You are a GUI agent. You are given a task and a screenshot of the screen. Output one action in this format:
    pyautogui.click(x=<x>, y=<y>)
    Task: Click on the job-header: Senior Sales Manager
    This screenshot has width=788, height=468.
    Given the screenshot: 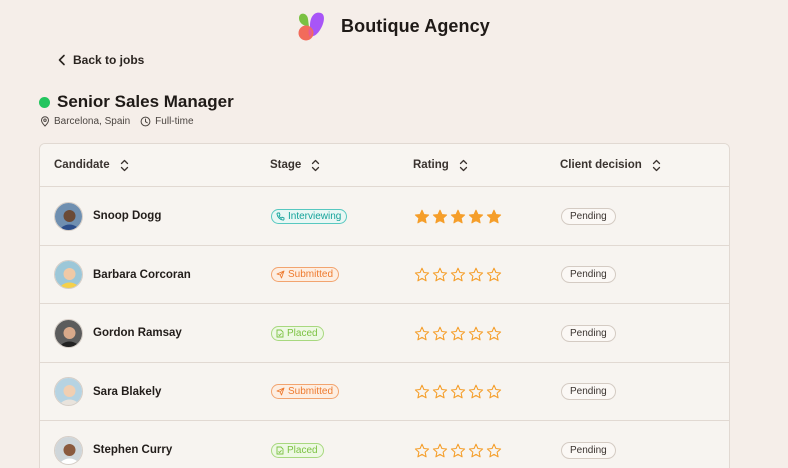 What is the action you would take?
    pyautogui.click(x=136, y=102)
    